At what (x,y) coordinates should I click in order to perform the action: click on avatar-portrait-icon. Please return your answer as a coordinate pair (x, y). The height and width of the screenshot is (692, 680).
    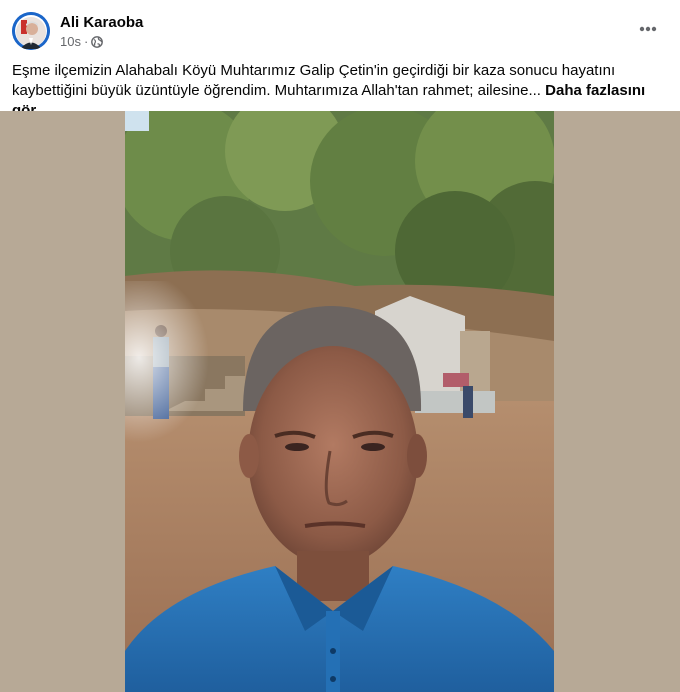
    Looking at the image, I should click on (31, 31).